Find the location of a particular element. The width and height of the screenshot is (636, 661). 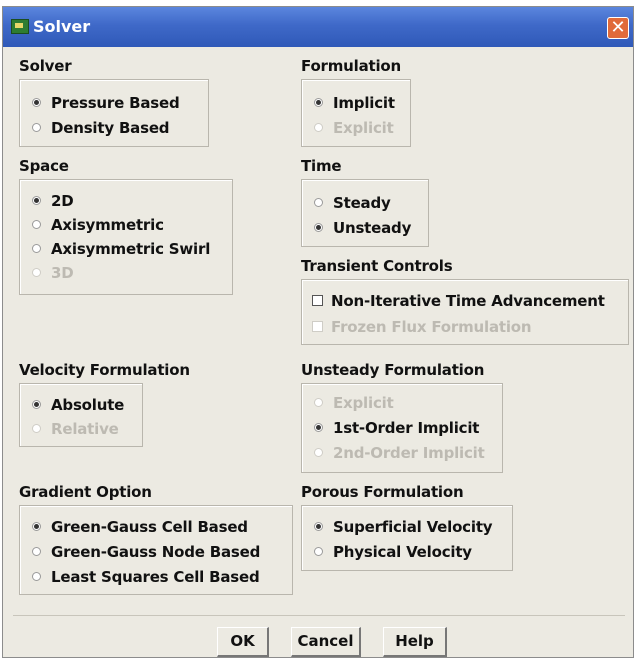

unsteady-1st-order-implicit-radio: 1st-Order Implicit is located at coordinates (396, 428).